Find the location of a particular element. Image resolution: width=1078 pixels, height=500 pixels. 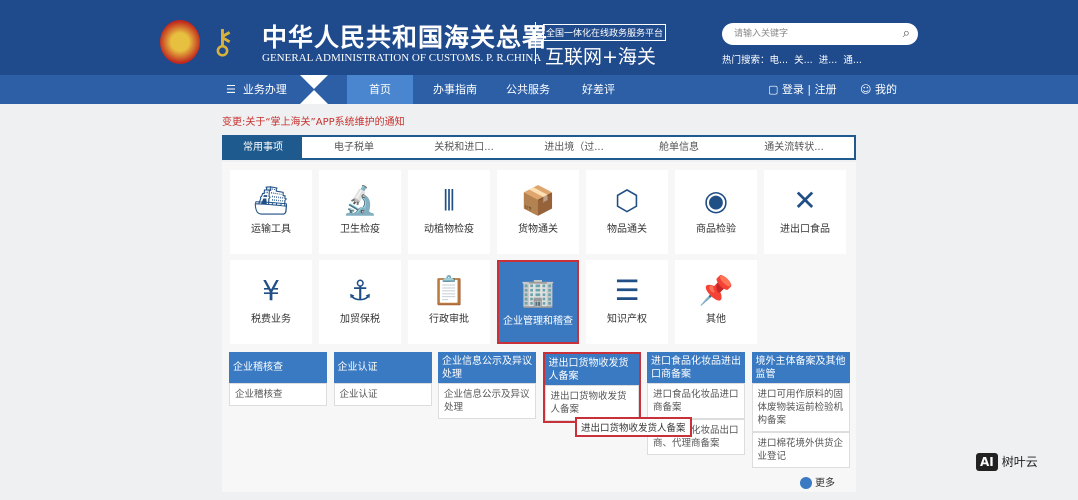

utensils-icon: ✕ is located at coordinates (805, 200).